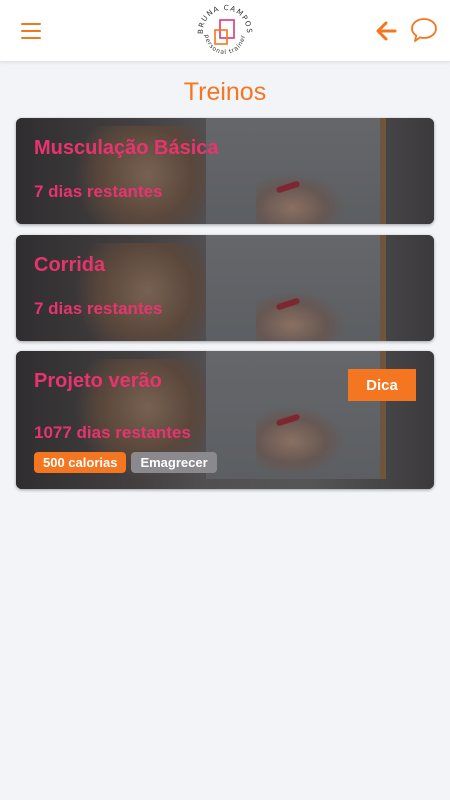 This screenshot has width=450, height=800. I want to click on workout-card-musculacao: Musculação Básica 7 dias restantes, so click(225, 171).